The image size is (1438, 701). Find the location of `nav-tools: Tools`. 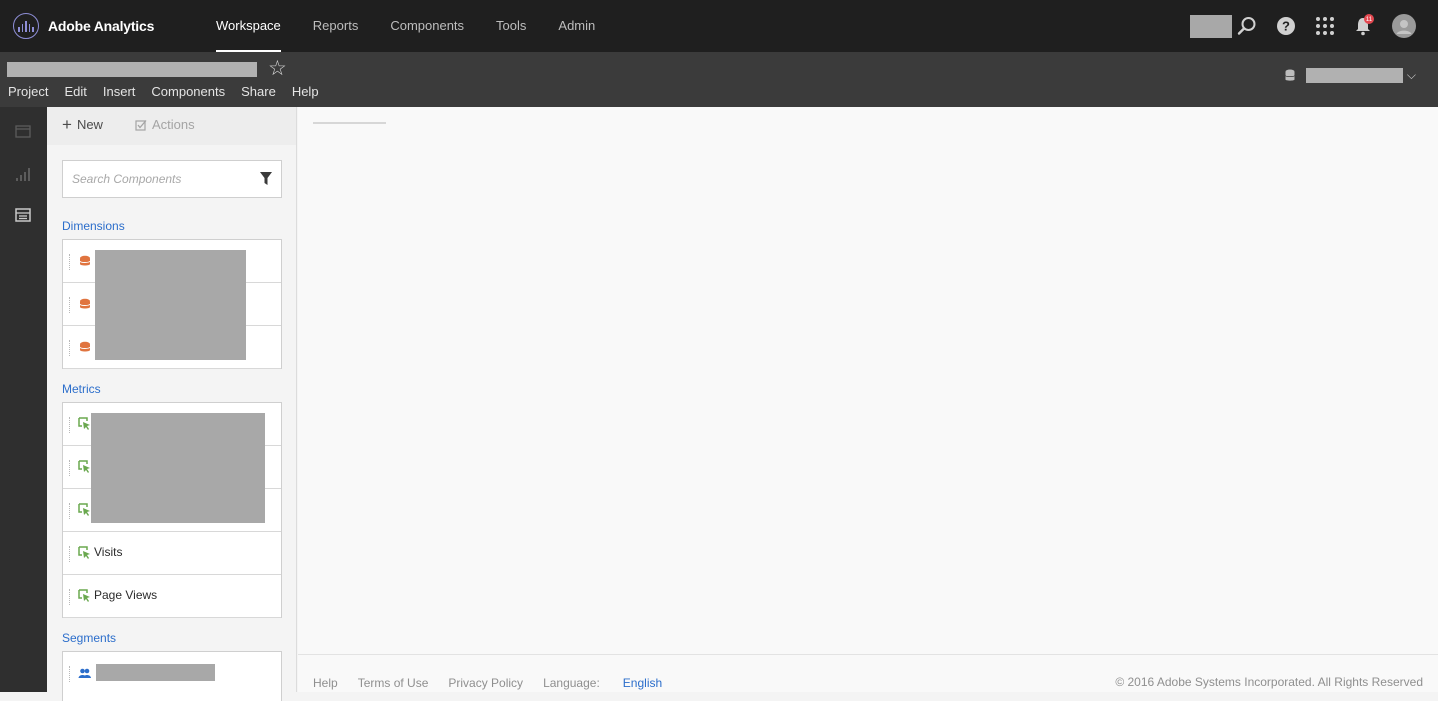

nav-tools: Tools is located at coordinates (511, 26).